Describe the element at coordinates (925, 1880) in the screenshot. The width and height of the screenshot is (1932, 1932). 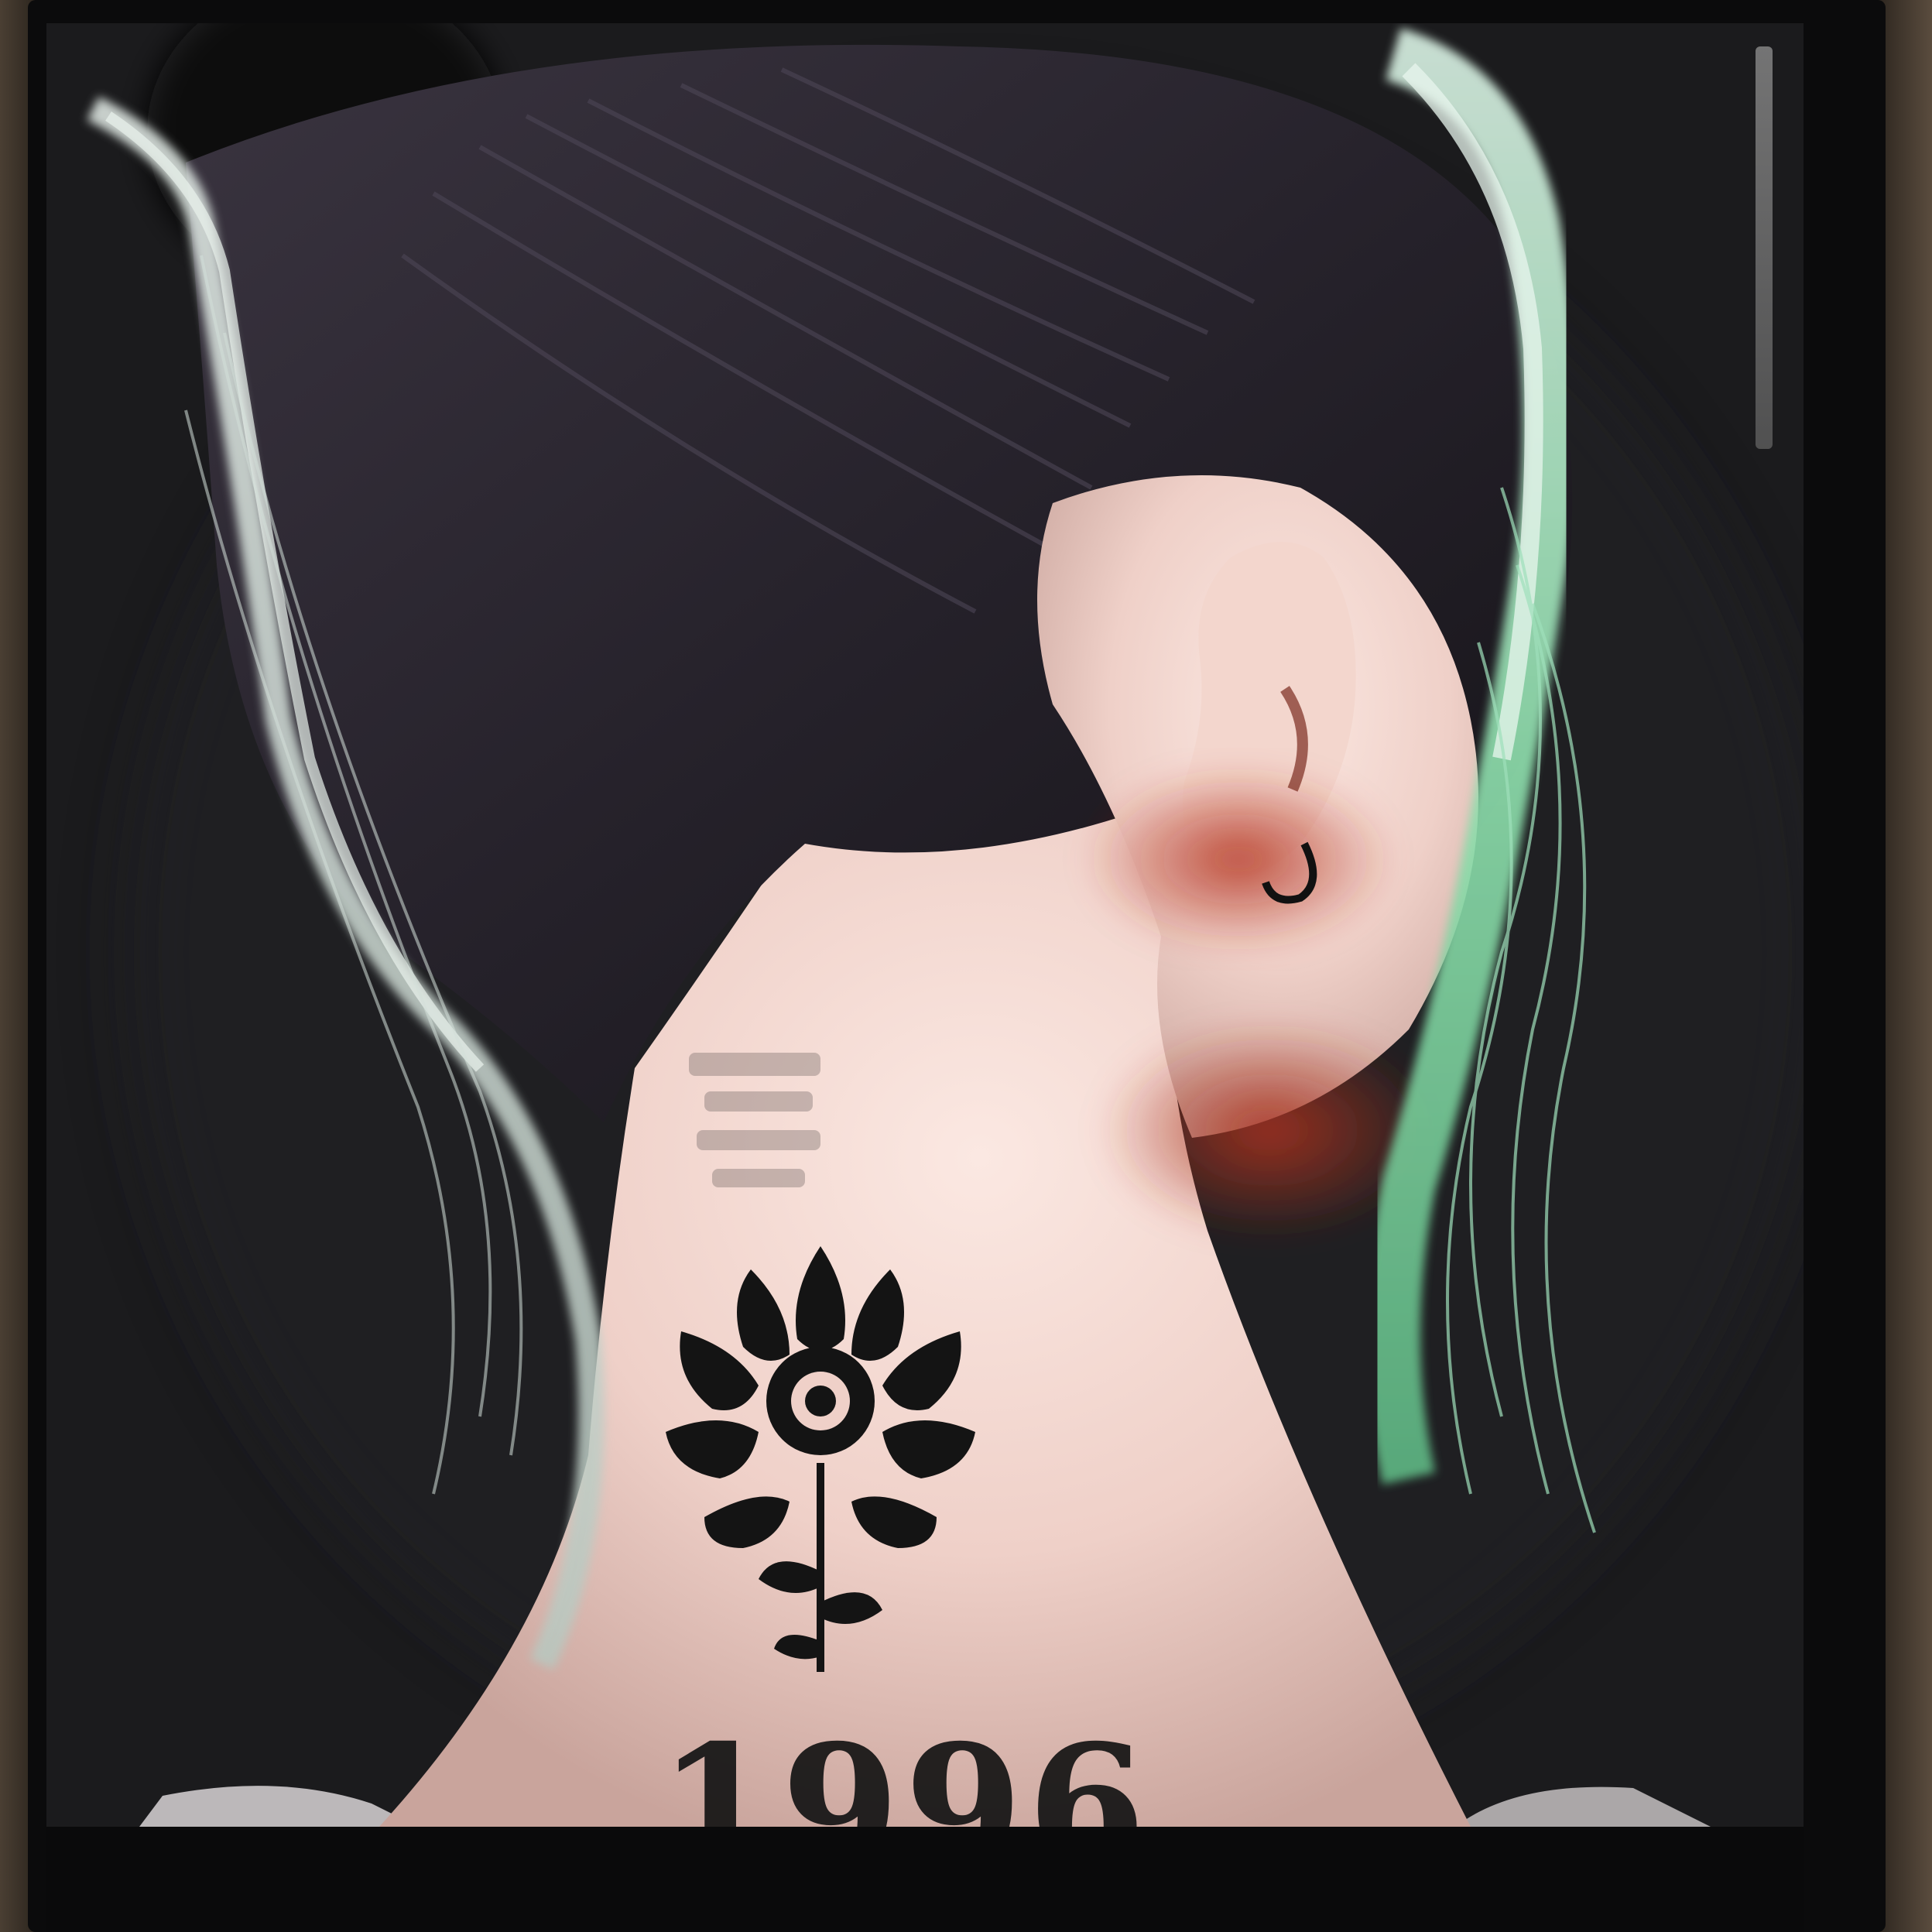
I see `screen-bottom-bar` at that location.